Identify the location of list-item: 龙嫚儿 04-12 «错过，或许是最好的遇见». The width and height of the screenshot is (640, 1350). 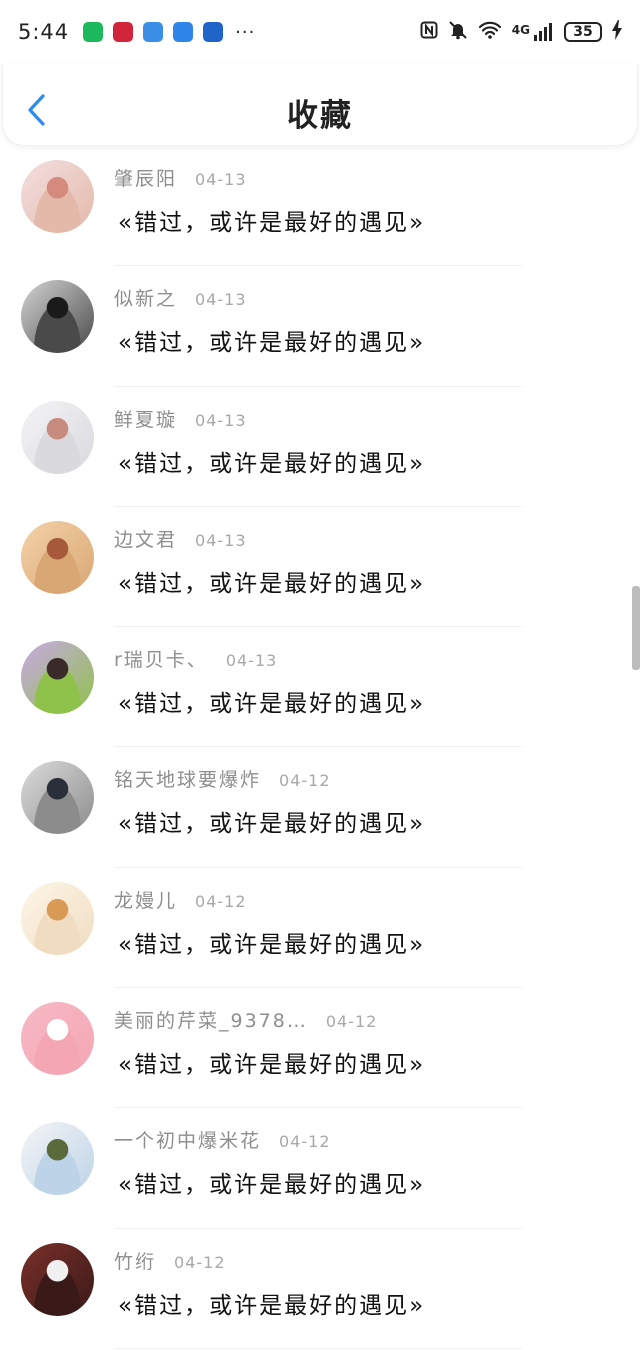
(320, 928).